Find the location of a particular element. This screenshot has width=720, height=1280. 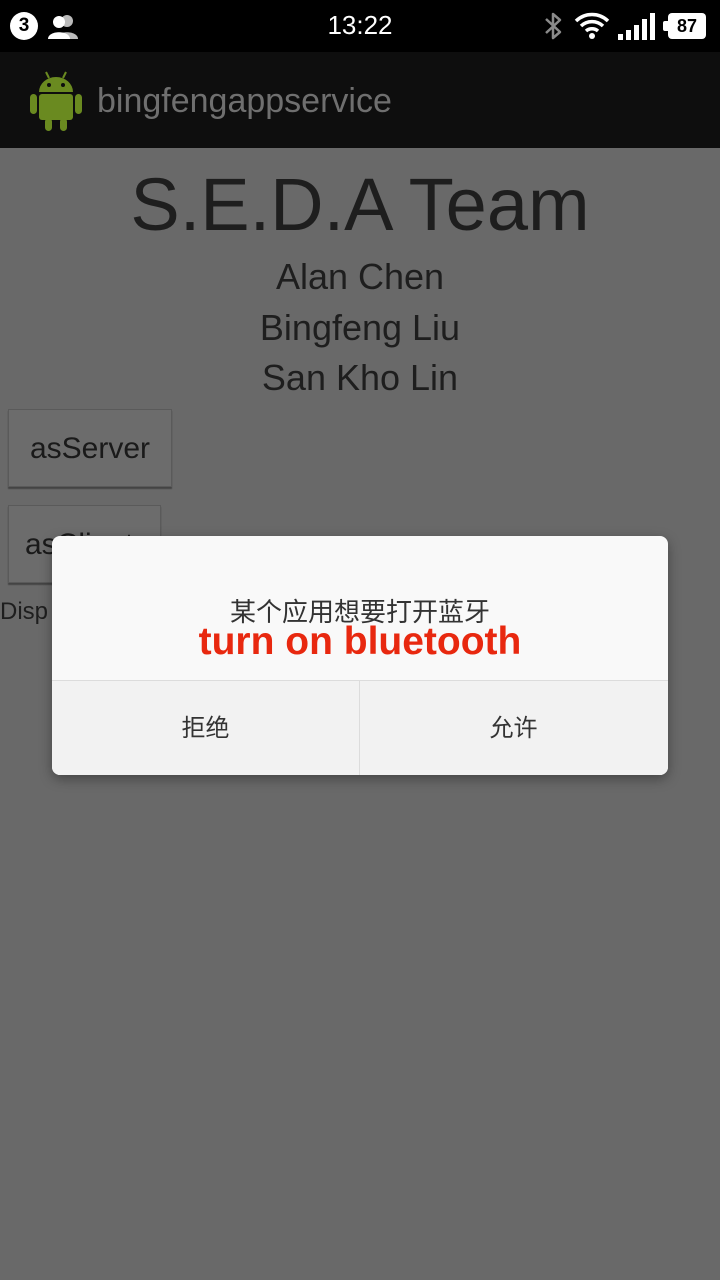

action-bar: bingfengappservice is located at coordinates (360, 100).